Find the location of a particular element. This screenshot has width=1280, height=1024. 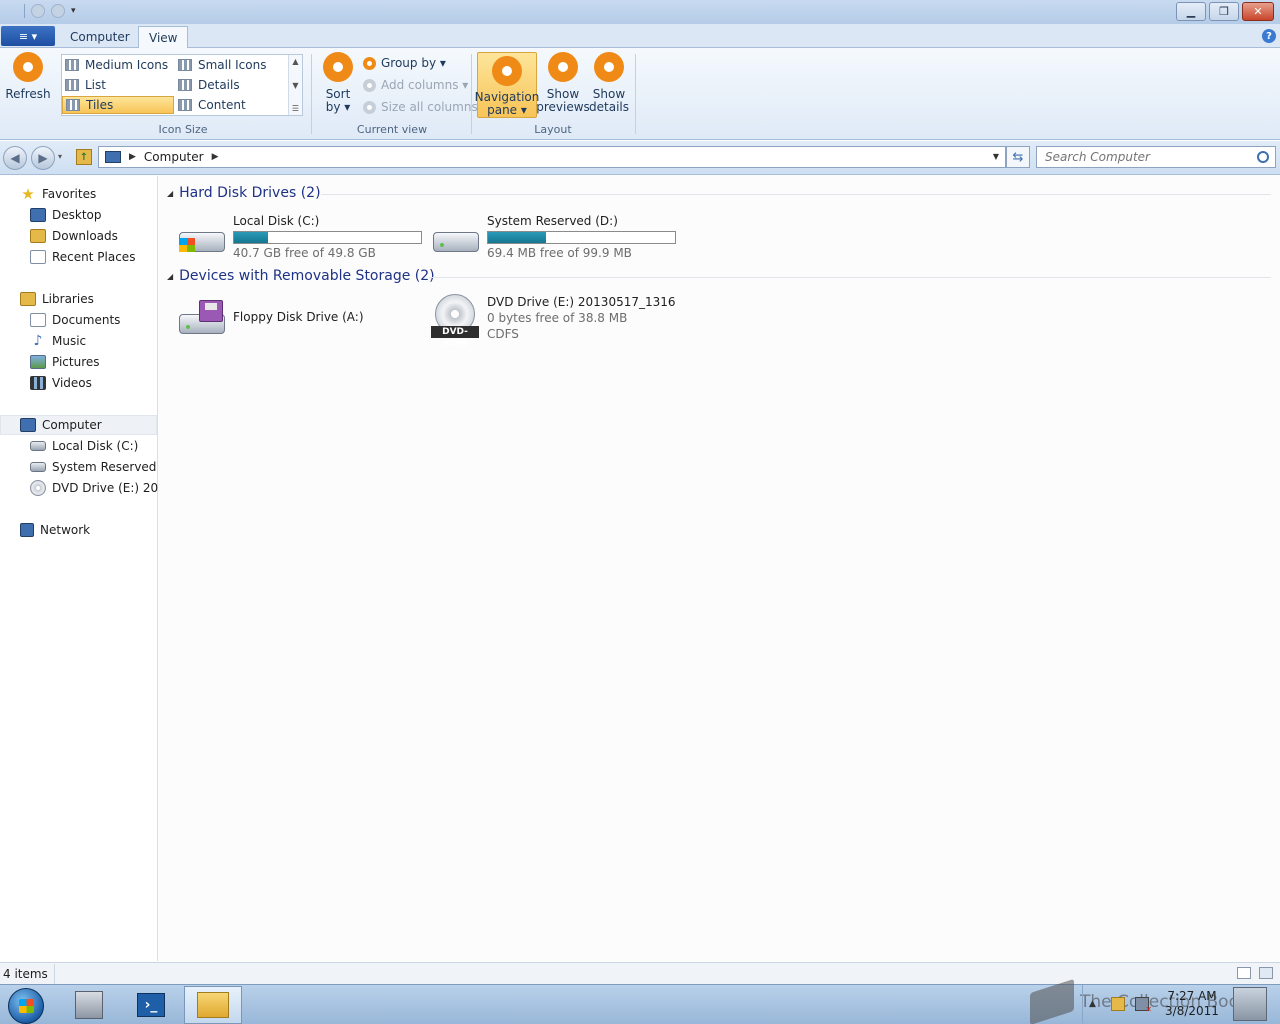

customize-qat-dropdown: ▾ is located at coordinates (73, 11).